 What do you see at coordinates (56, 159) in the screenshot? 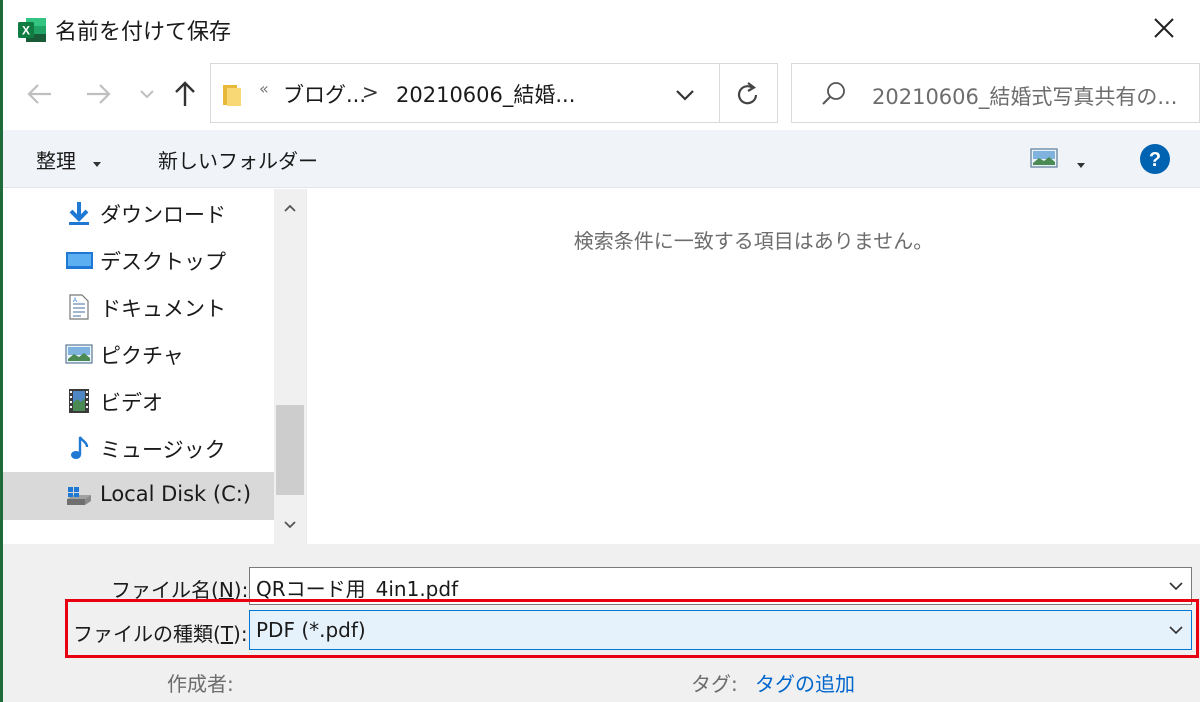
I see `organize-button: 整理` at bounding box center [56, 159].